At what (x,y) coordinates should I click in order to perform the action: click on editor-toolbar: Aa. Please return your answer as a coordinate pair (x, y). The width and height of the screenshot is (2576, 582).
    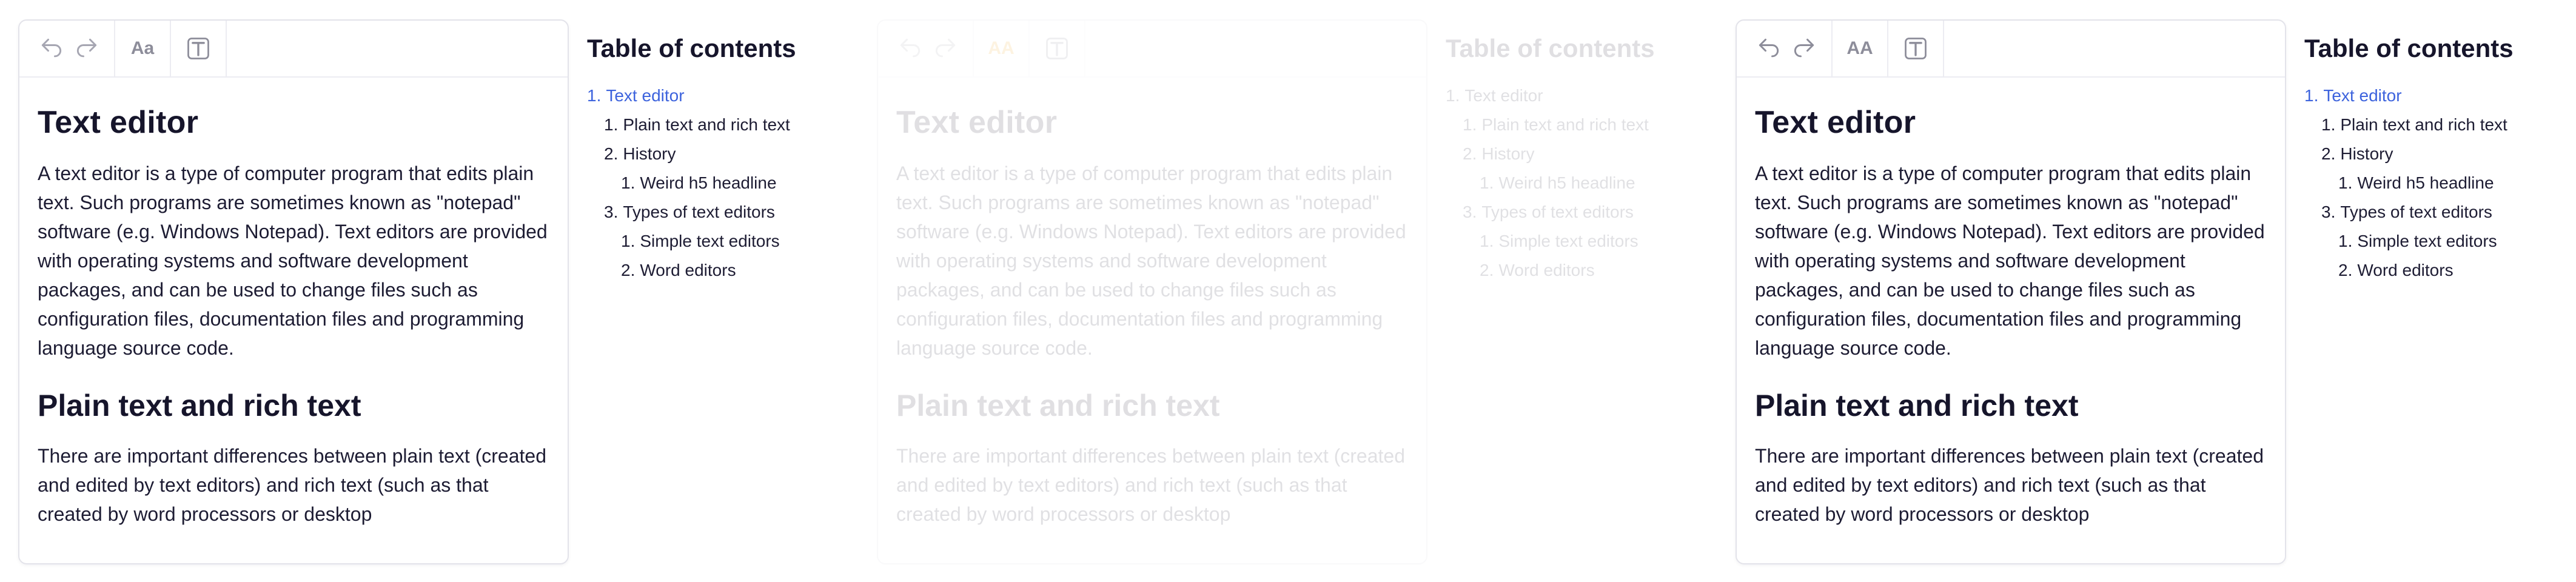
    Looking at the image, I should click on (293, 49).